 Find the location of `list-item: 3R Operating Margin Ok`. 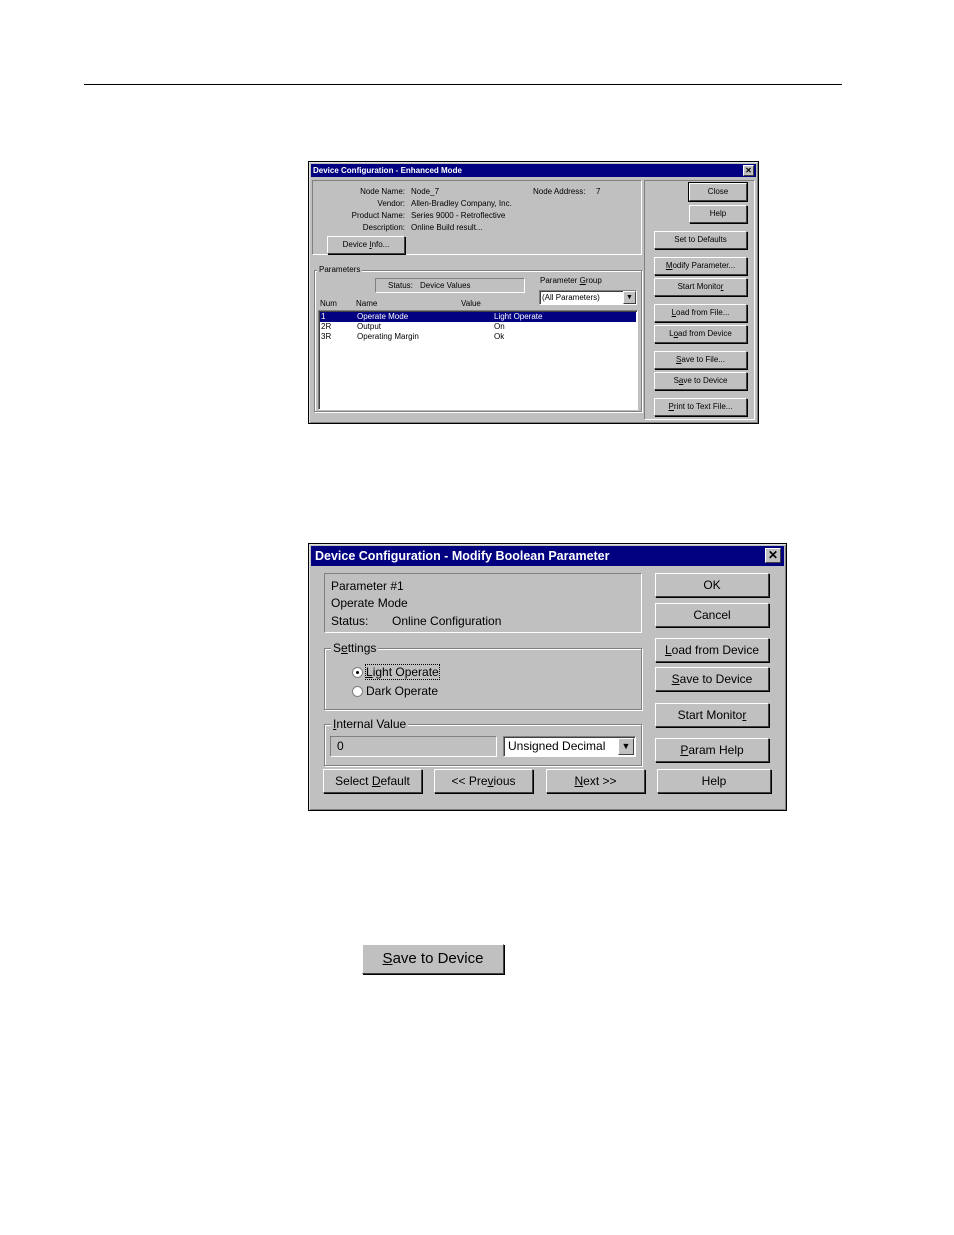

list-item: 3R Operating Margin Ok is located at coordinates (478, 337).